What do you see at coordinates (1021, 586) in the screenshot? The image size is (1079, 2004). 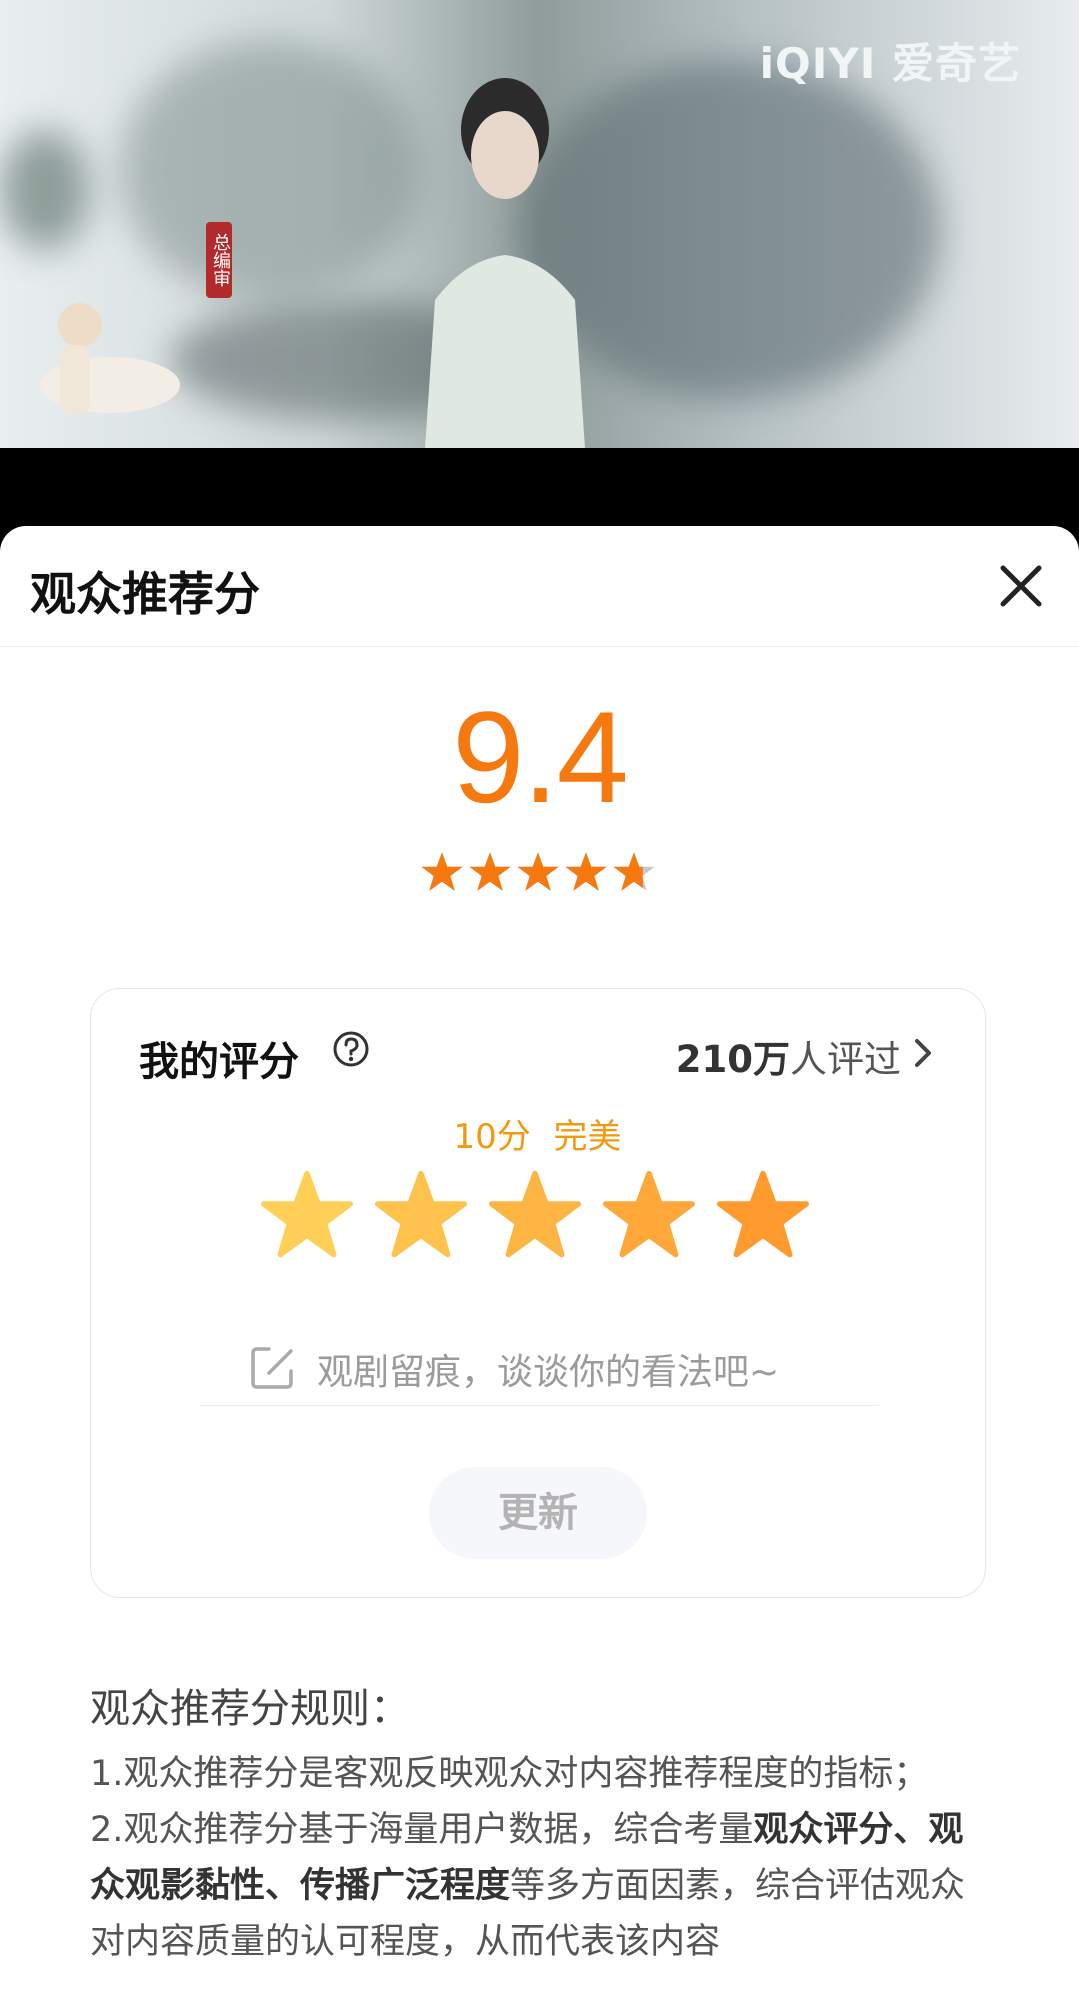 I see `close-icon` at bounding box center [1021, 586].